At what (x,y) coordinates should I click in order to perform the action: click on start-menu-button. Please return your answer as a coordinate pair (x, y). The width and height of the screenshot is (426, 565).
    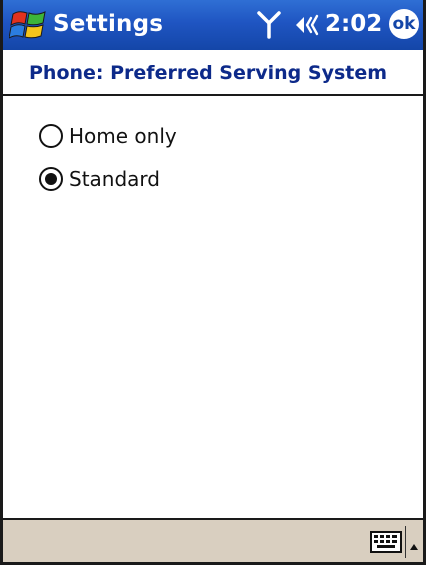
    Looking at the image, I should click on (28, 25).